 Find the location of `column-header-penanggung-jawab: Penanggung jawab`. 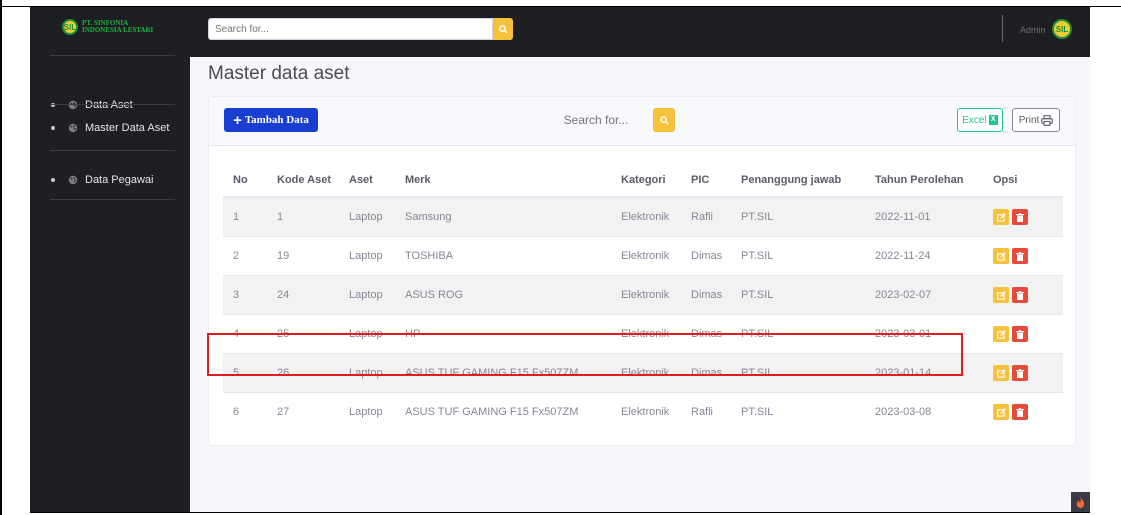

column-header-penanggung-jawab: Penanggung jawab is located at coordinates (798, 181).